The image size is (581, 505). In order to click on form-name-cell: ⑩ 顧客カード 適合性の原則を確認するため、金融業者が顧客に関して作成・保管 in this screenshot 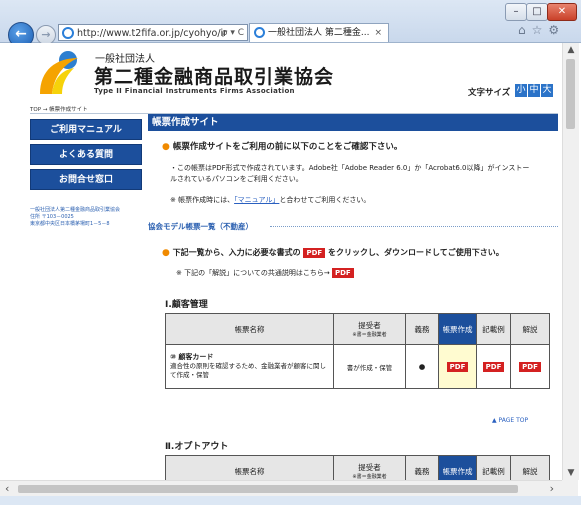, I will do `click(249, 366)`.